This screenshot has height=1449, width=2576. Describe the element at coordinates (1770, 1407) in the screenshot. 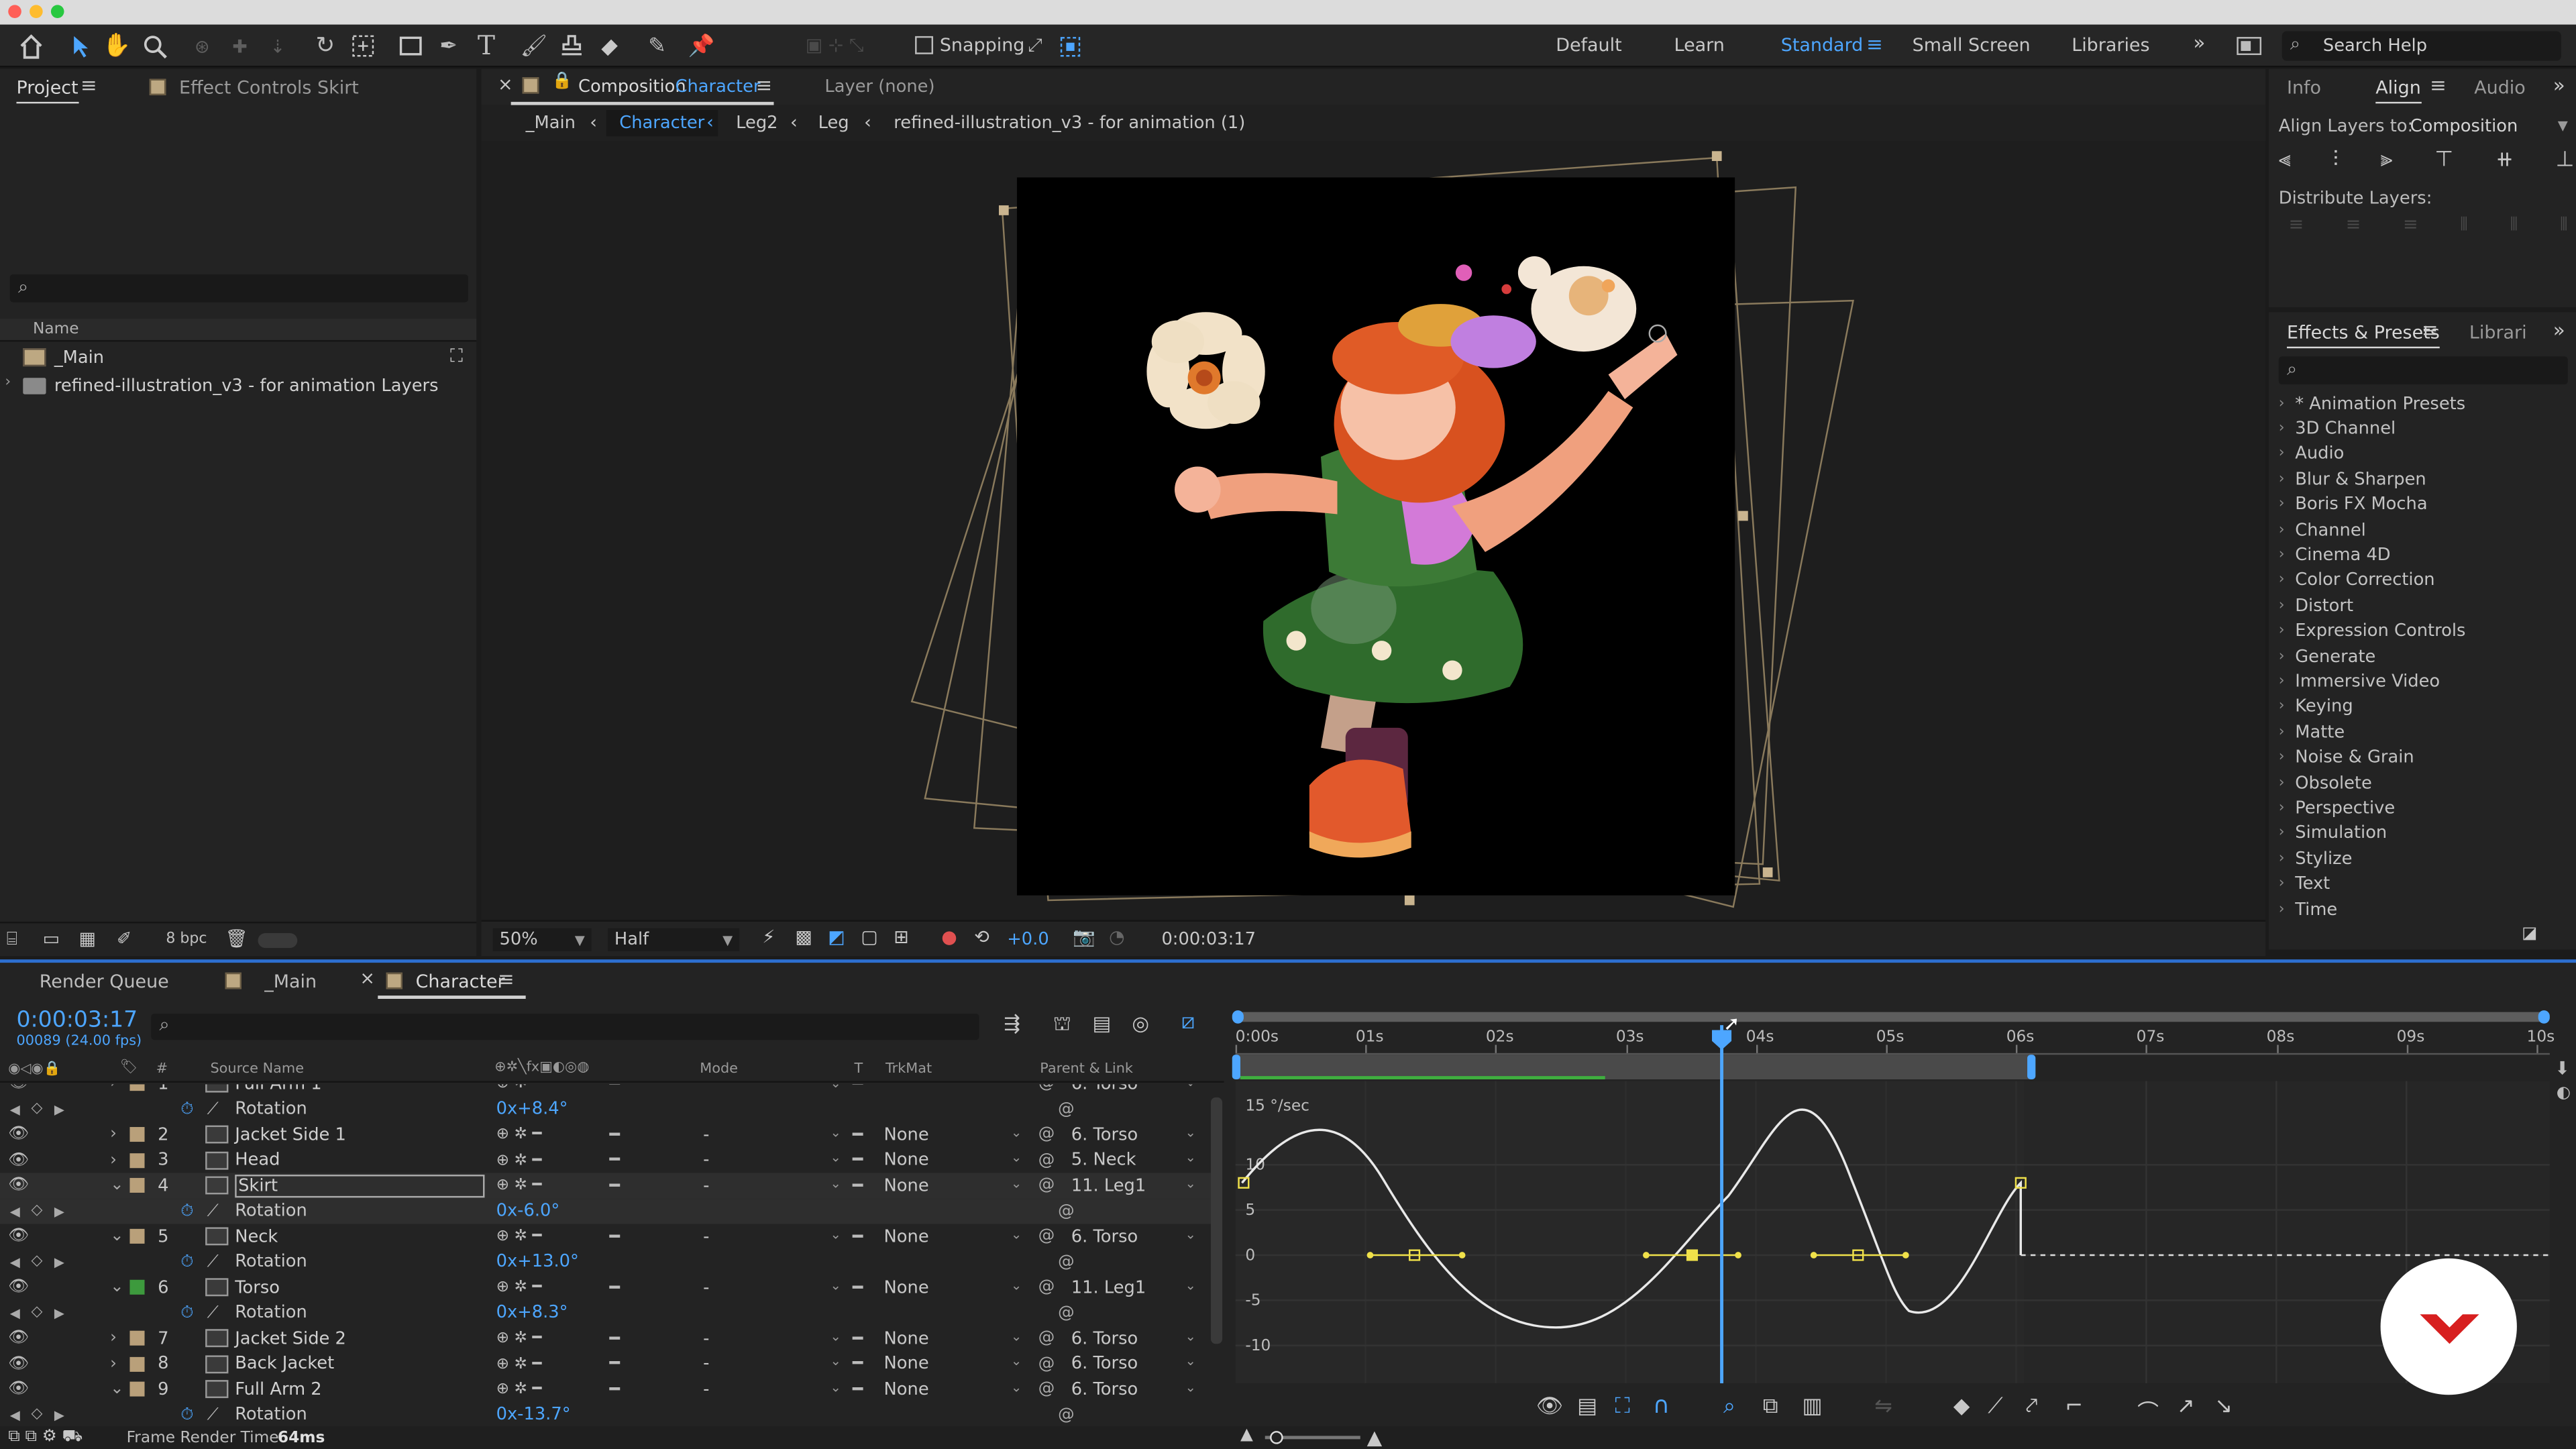

I see `fit-all-icon: ⧉` at that location.